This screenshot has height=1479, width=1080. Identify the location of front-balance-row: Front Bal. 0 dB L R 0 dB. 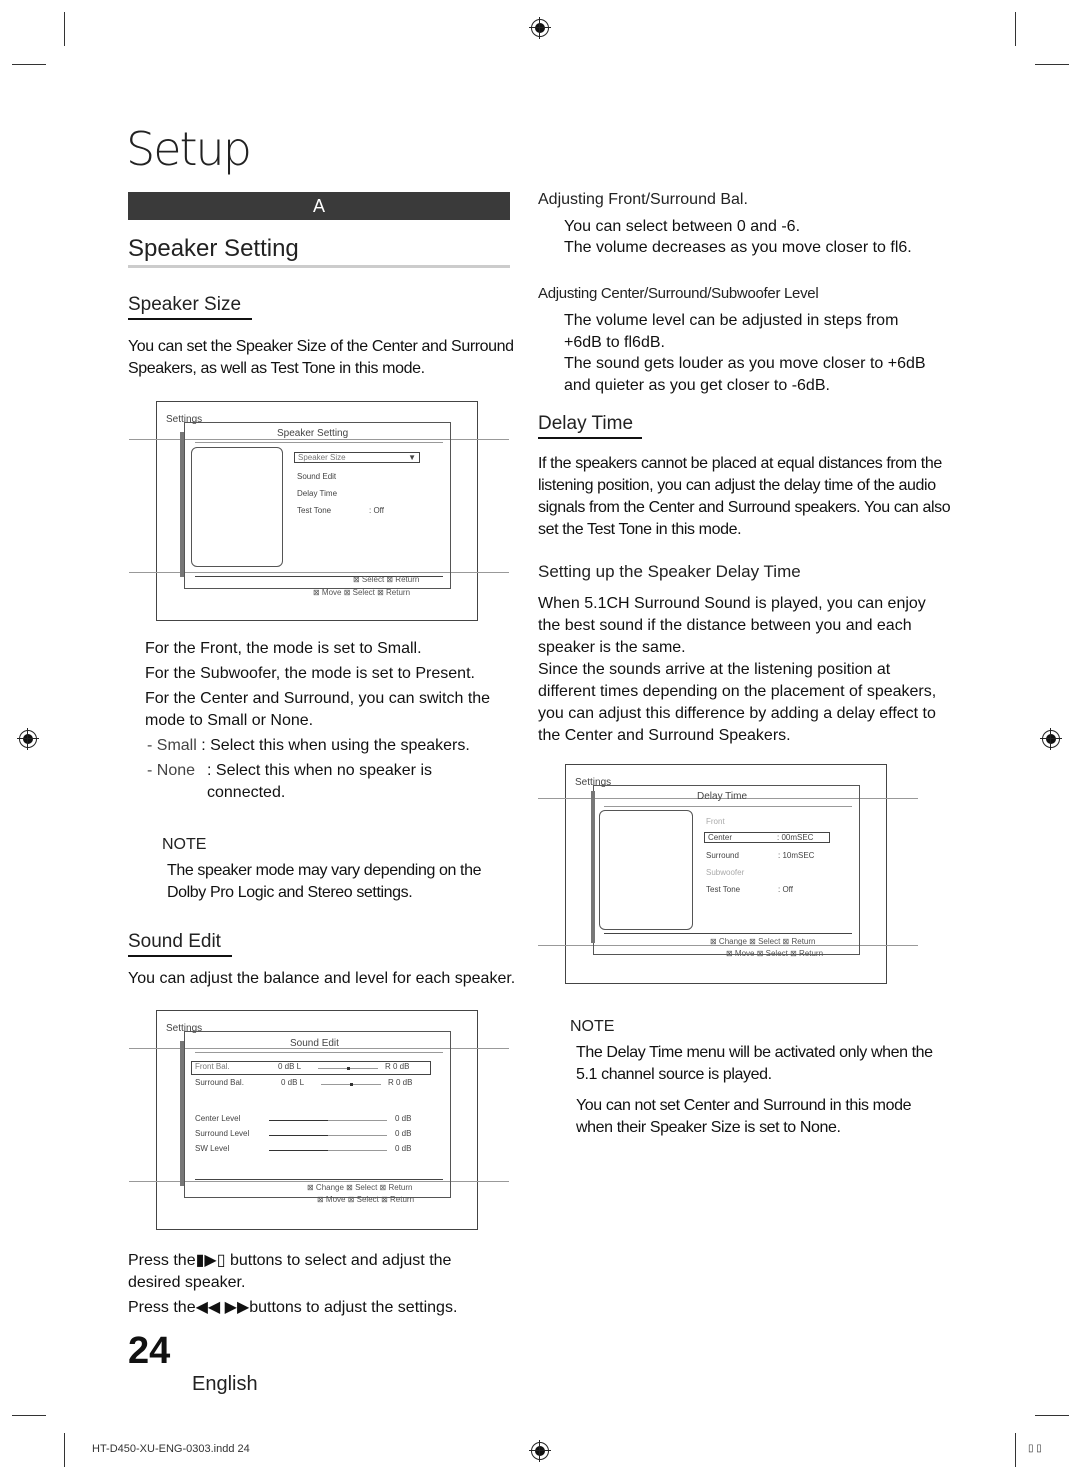
(311, 1068).